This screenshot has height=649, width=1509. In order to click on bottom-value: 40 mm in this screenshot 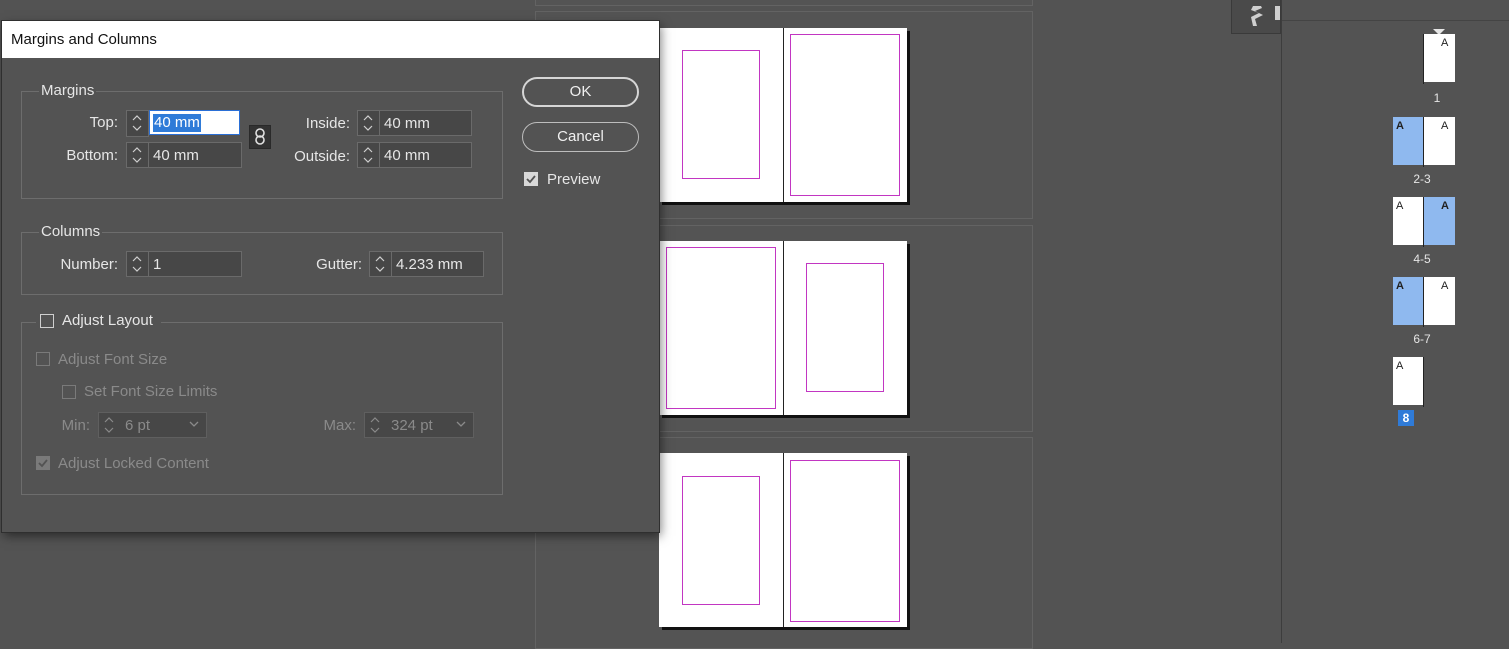, I will do `click(176, 155)`.